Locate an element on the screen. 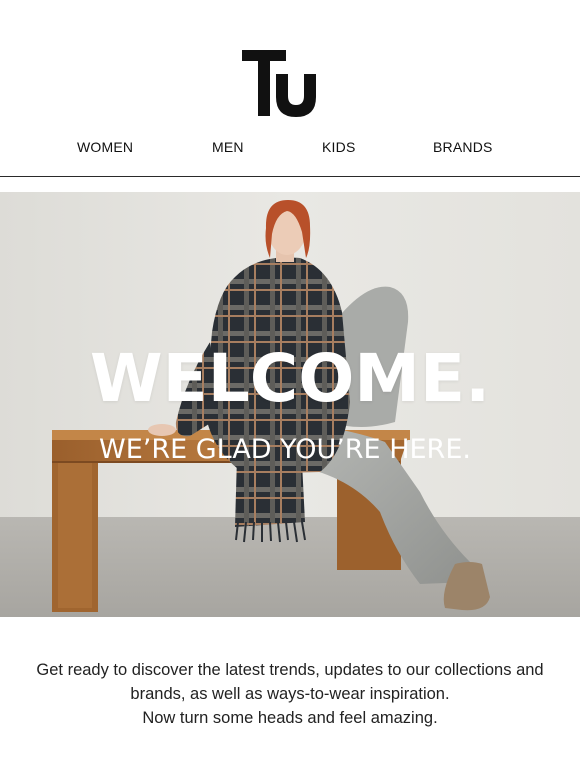 Image resolution: width=580 pixels, height=774 pixels. nav-item-kids: KIDS is located at coordinates (338, 147).